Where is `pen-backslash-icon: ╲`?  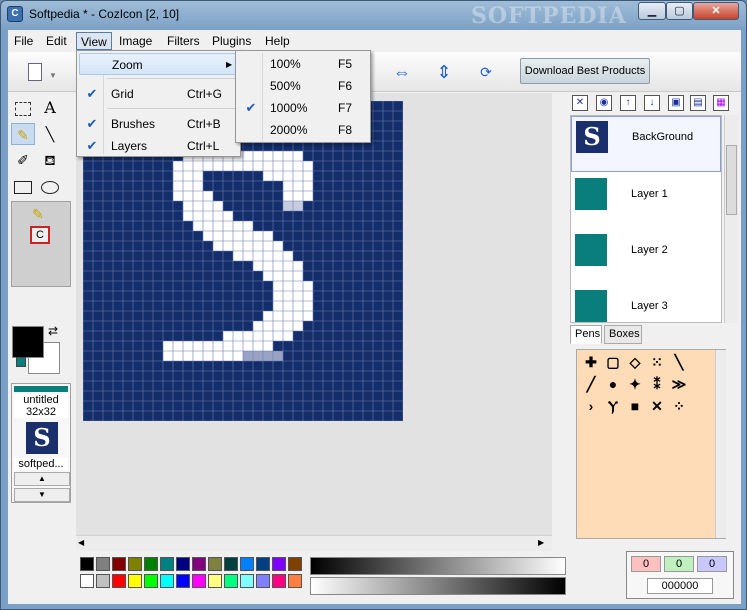
pen-backslash-icon: ╲ is located at coordinates (679, 362).